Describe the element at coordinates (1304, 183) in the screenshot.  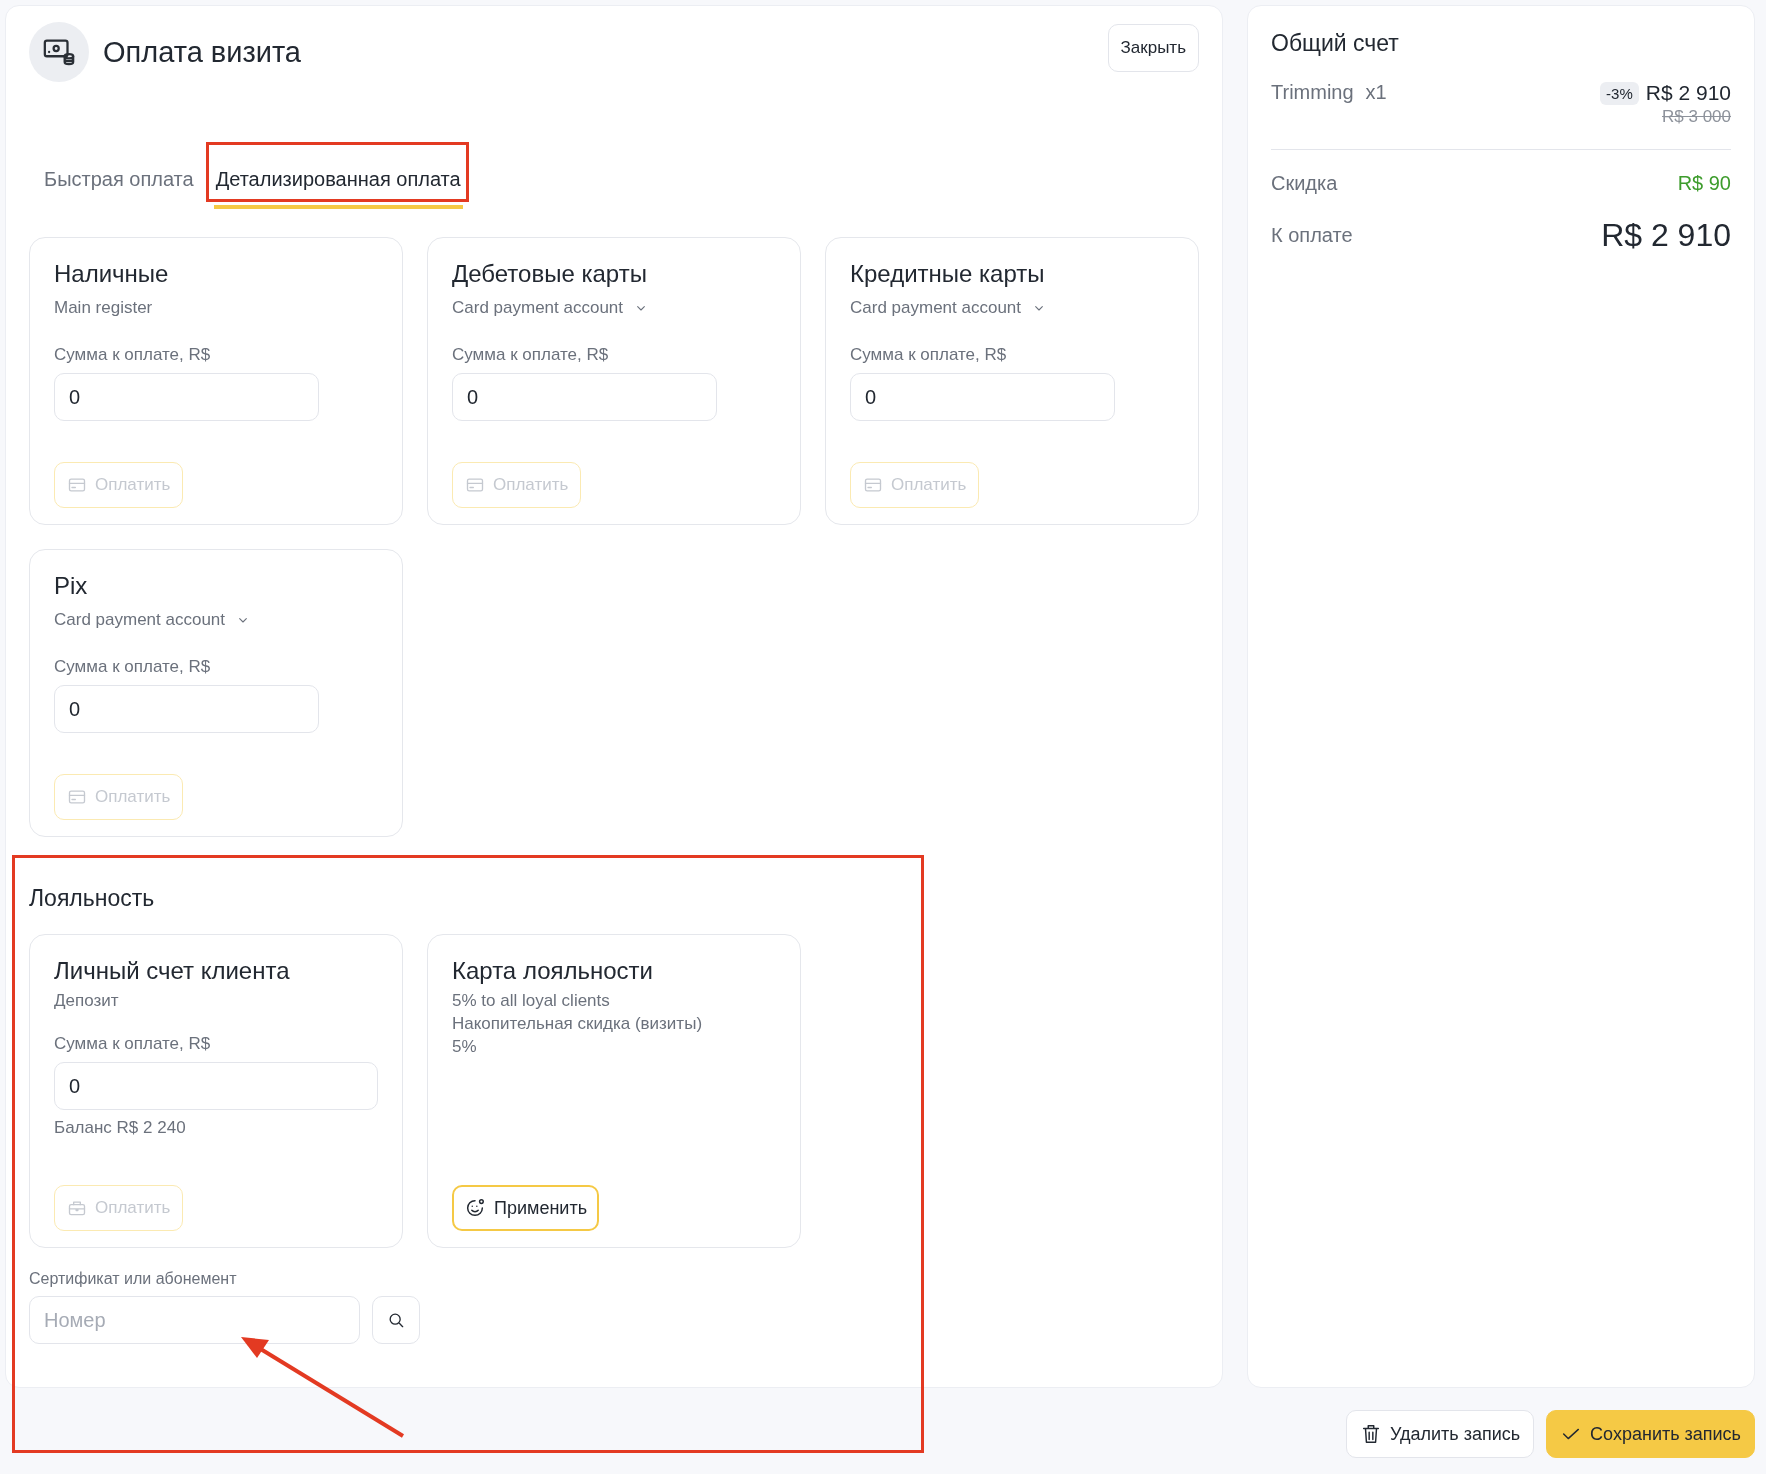
I see `discount-label: Скидка` at that location.